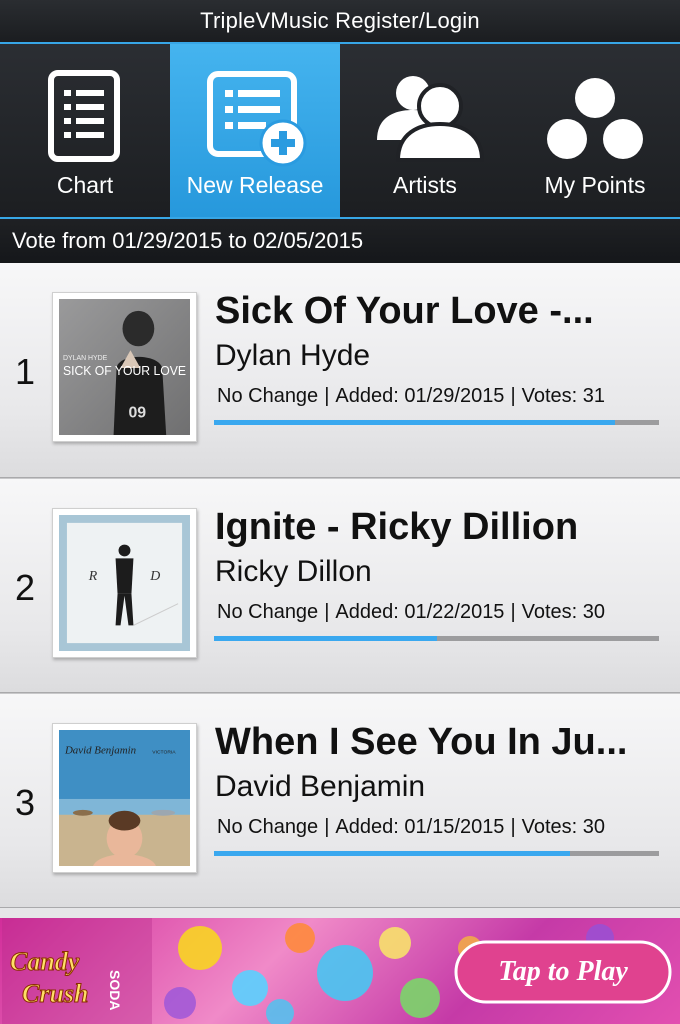 The height and width of the screenshot is (1024, 680). I want to click on svg-text: SICK OF YOUR LOVE, so click(124, 370).